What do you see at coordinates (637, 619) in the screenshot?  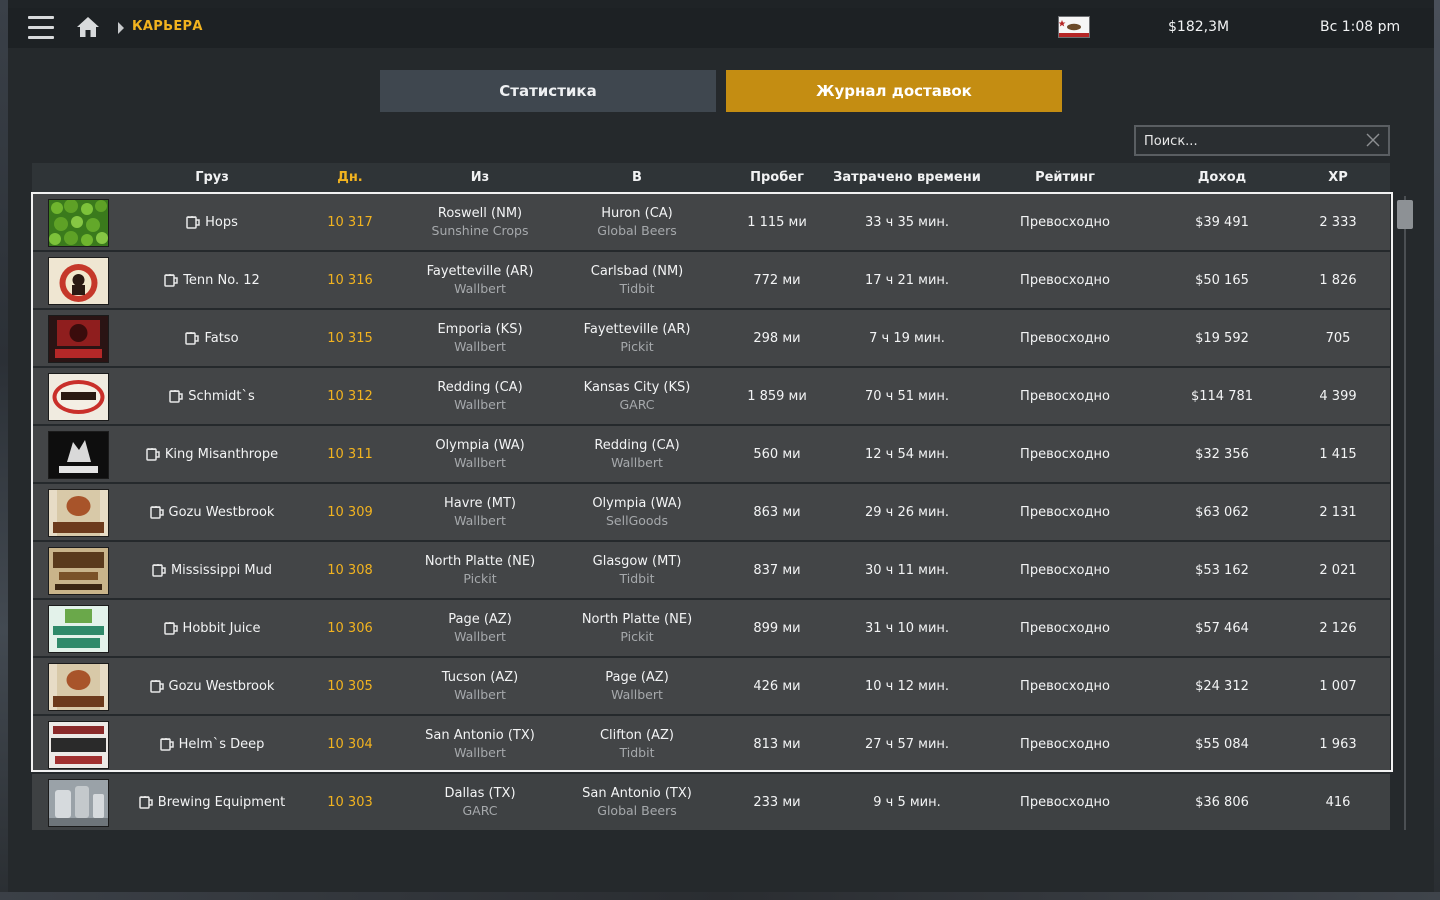 I see `destination-city: North Platte (NE)` at bounding box center [637, 619].